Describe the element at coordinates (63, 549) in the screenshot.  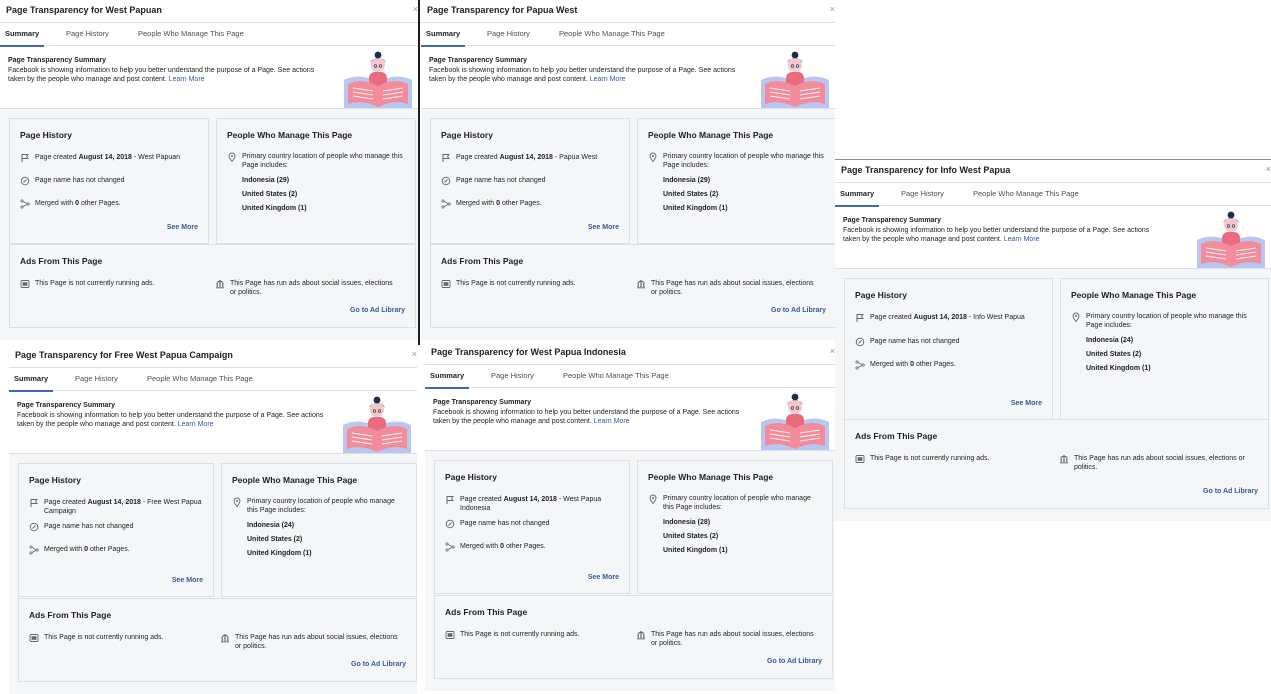
I see `merged-label: Merged with` at that location.